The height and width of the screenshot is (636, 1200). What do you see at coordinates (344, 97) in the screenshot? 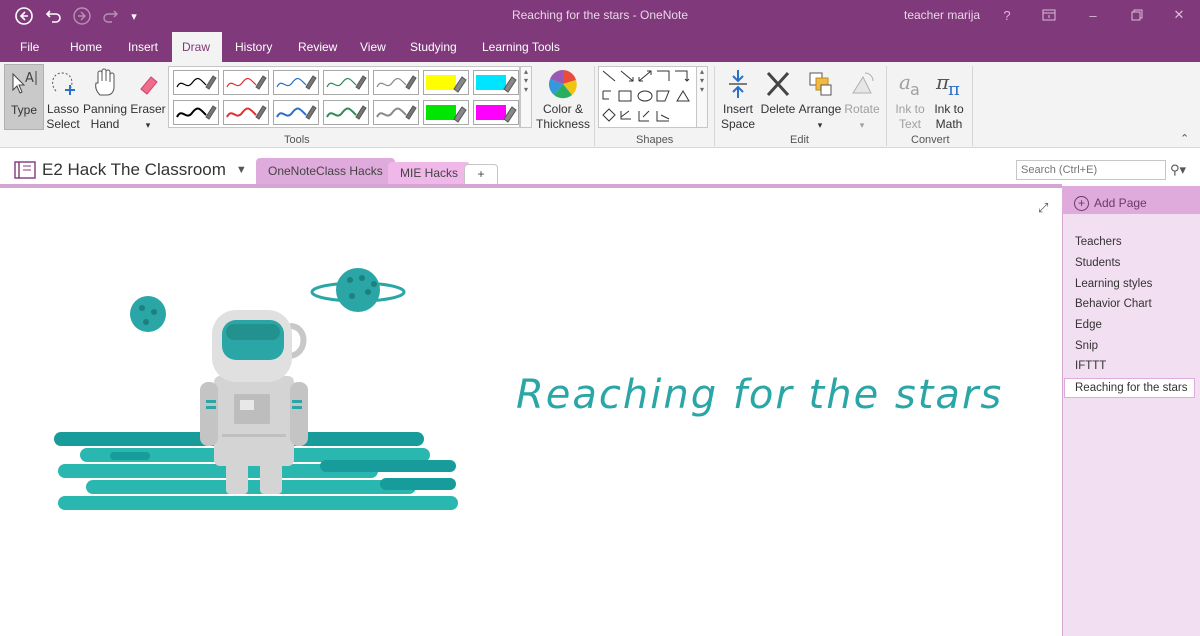
I see `pen-gallery` at bounding box center [344, 97].